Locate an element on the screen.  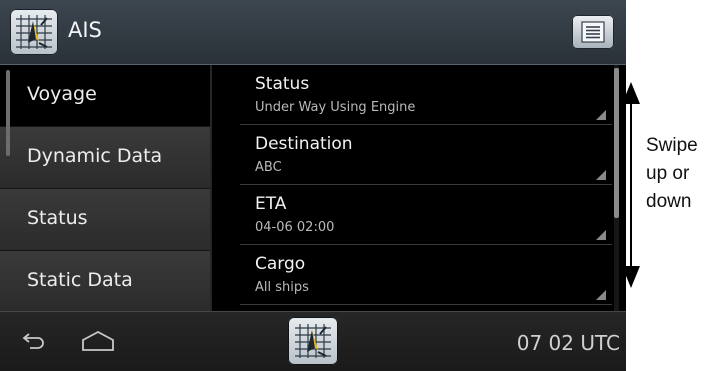
nav-item-label: Status is located at coordinates (57, 218).